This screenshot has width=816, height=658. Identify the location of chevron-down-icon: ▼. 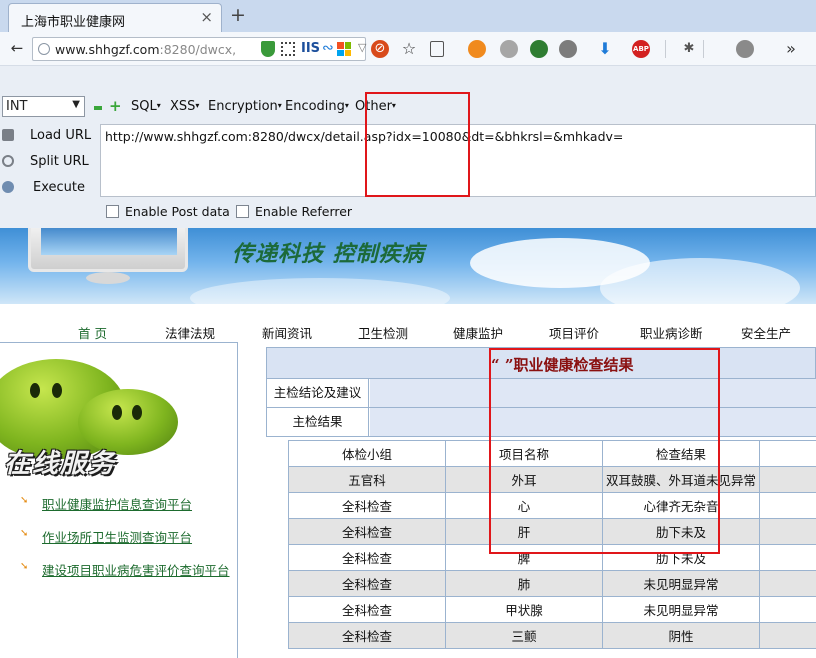
(76, 104).